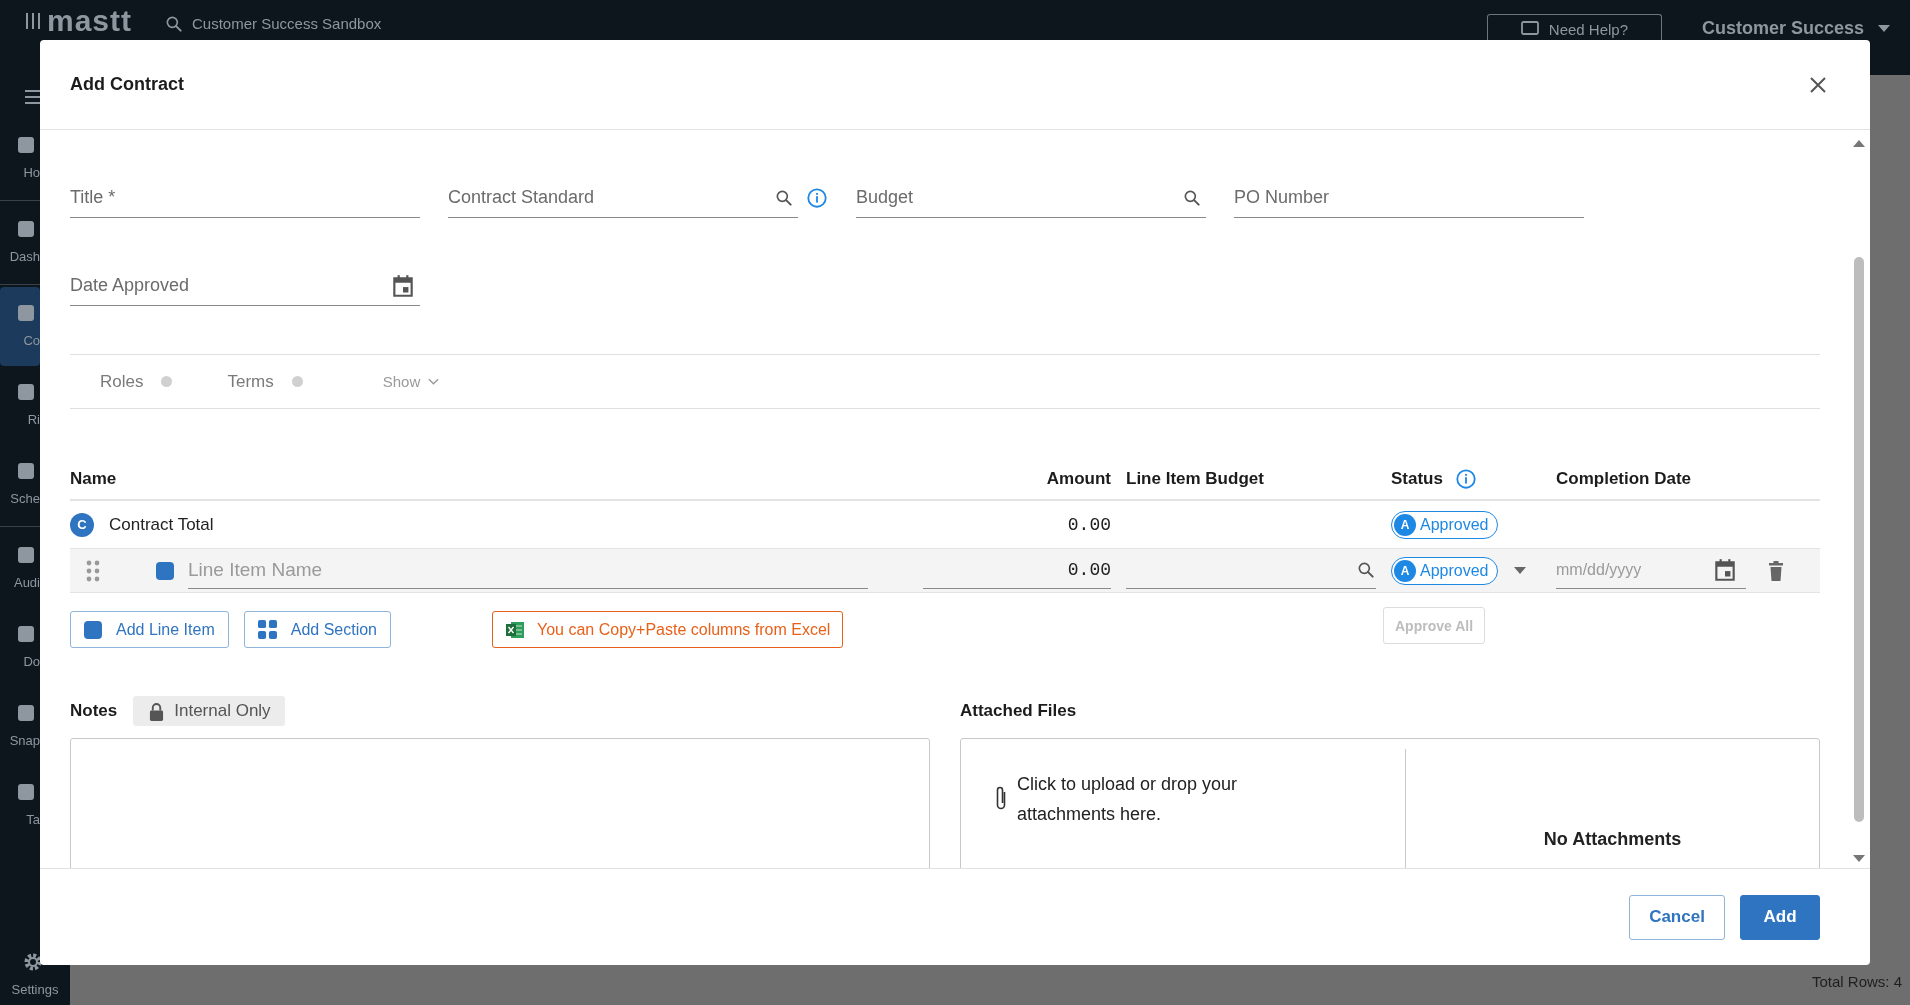 This screenshot has height=1005, width=1910. I want to click on text-input: Line Item Name, so click(528, 570).